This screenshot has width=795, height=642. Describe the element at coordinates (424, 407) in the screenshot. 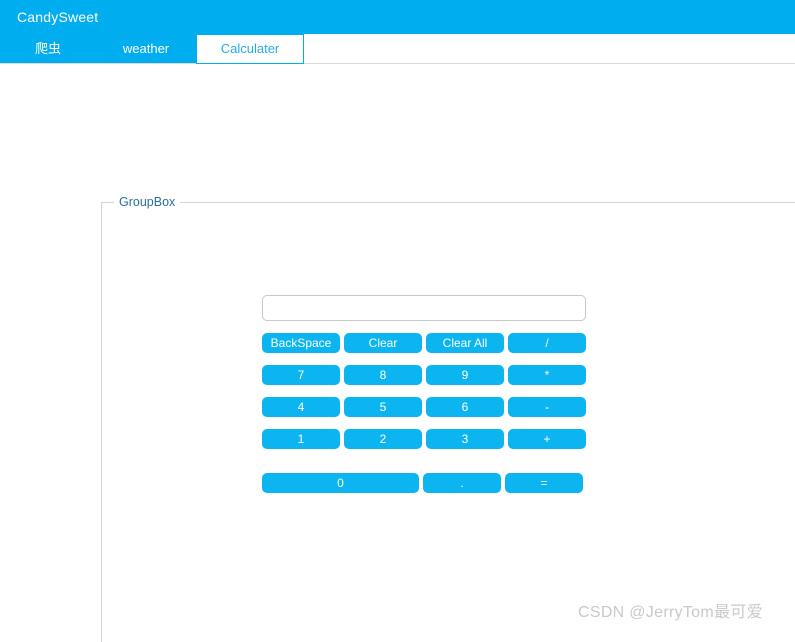

I see `calculator-row-456: 4 5 6 -` at that location.